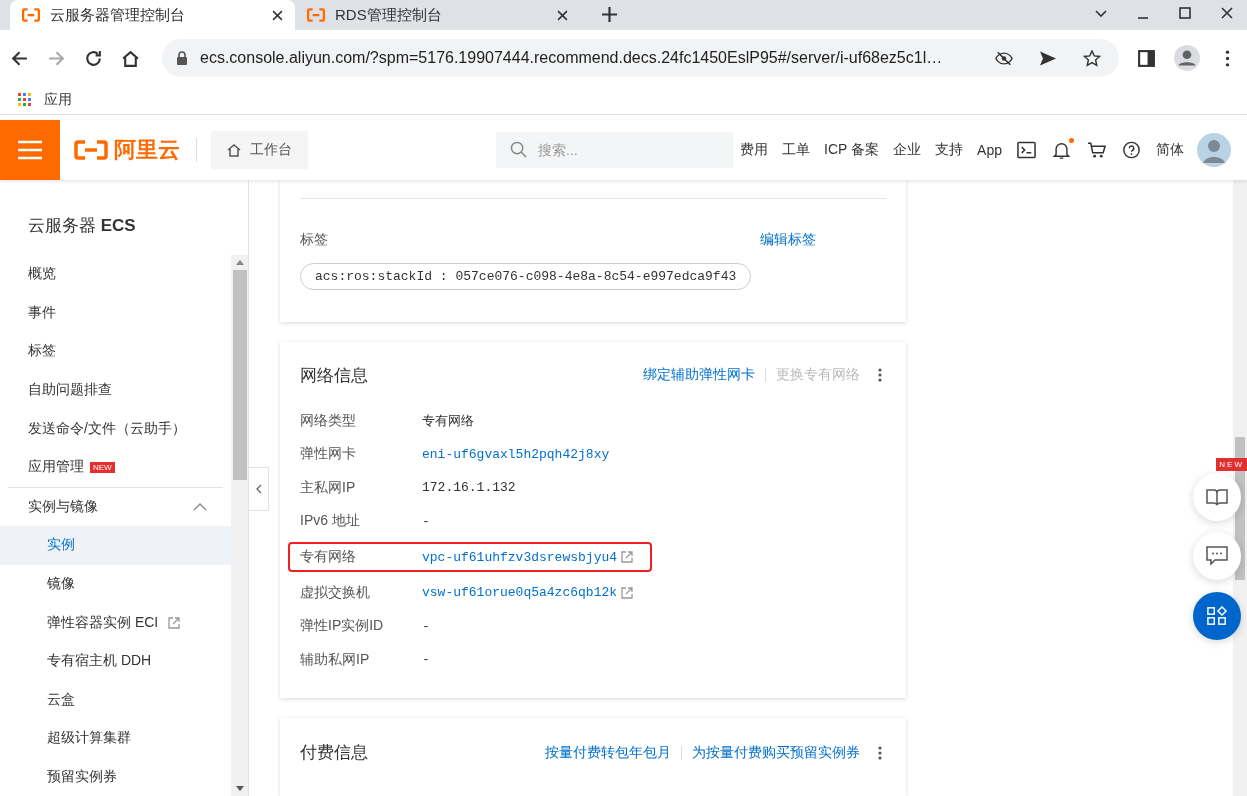 The width and height of the screenshot is (1247, 796). I want to click on field-label: 辅助私网IP, so click(335, 659).